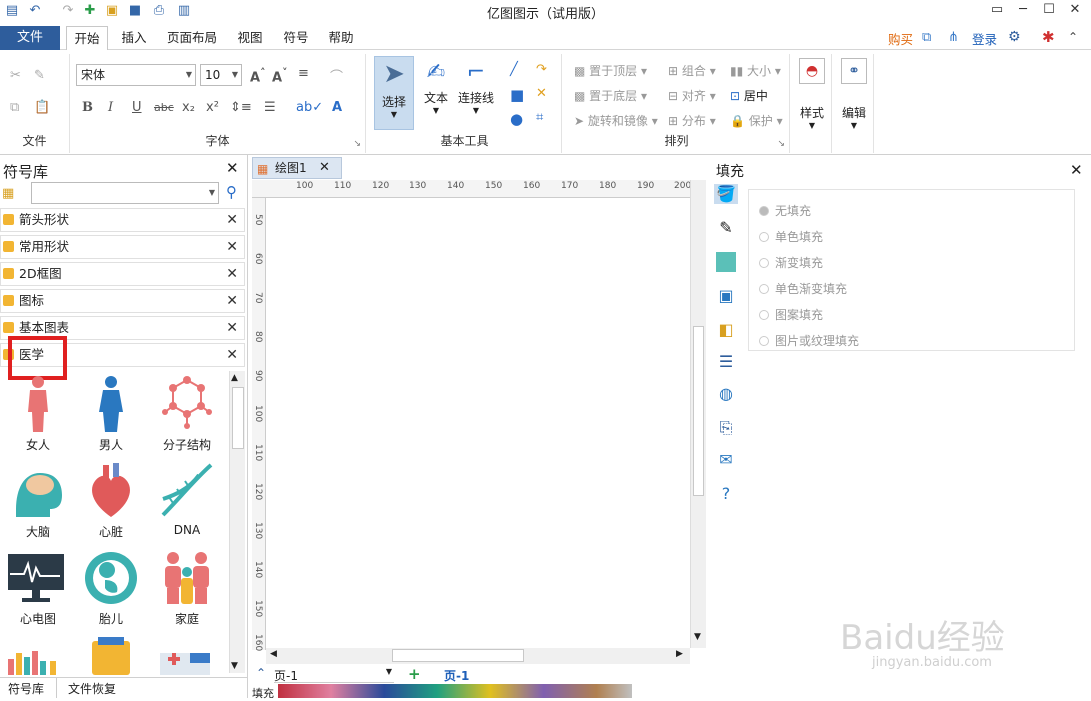 The image size is (1091, 701). What do you see at coordinates (679, 654) in the screenshot?
I see `scroll-right-icon: ▶` at bounding box center [679, 654].